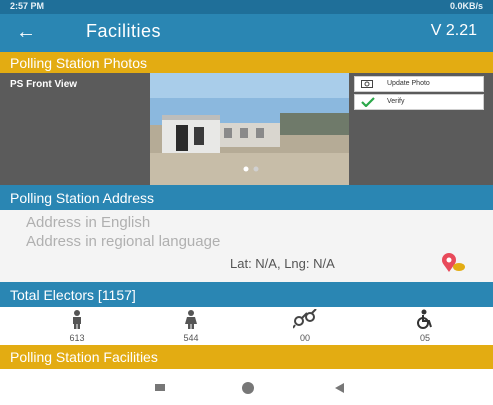 The image size is (493, 405). I want to click on wheelchair-icon, so click(425, 320).